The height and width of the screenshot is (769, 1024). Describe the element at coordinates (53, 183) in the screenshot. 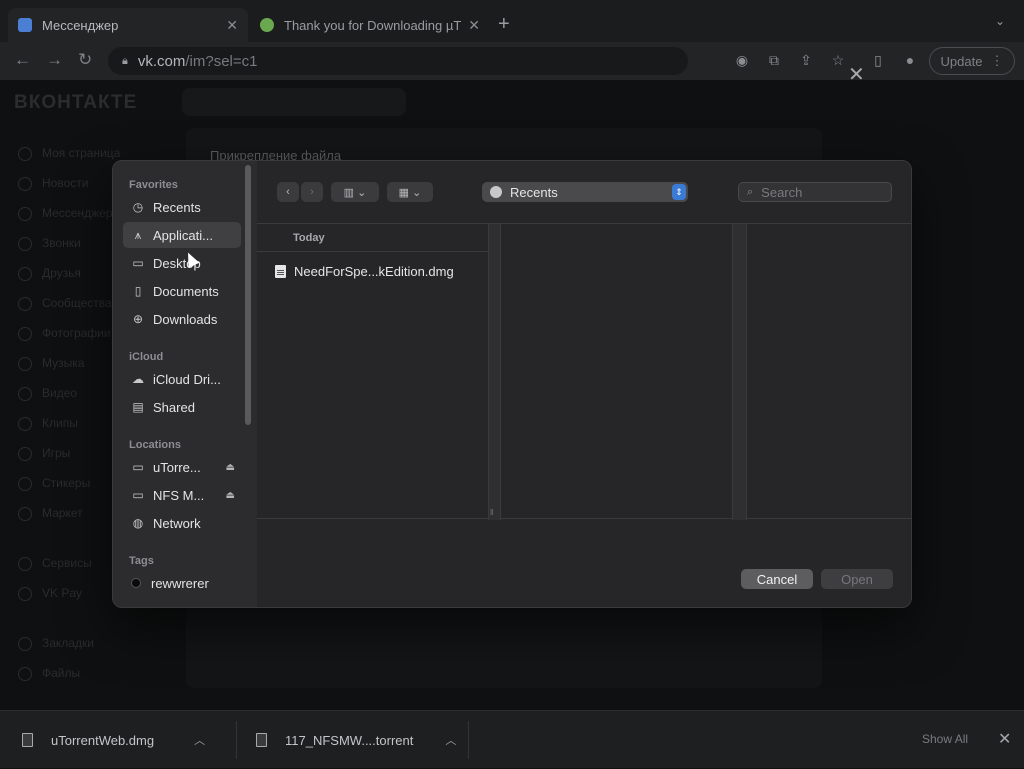

I see `vk-nav-item: Новости` at that location.